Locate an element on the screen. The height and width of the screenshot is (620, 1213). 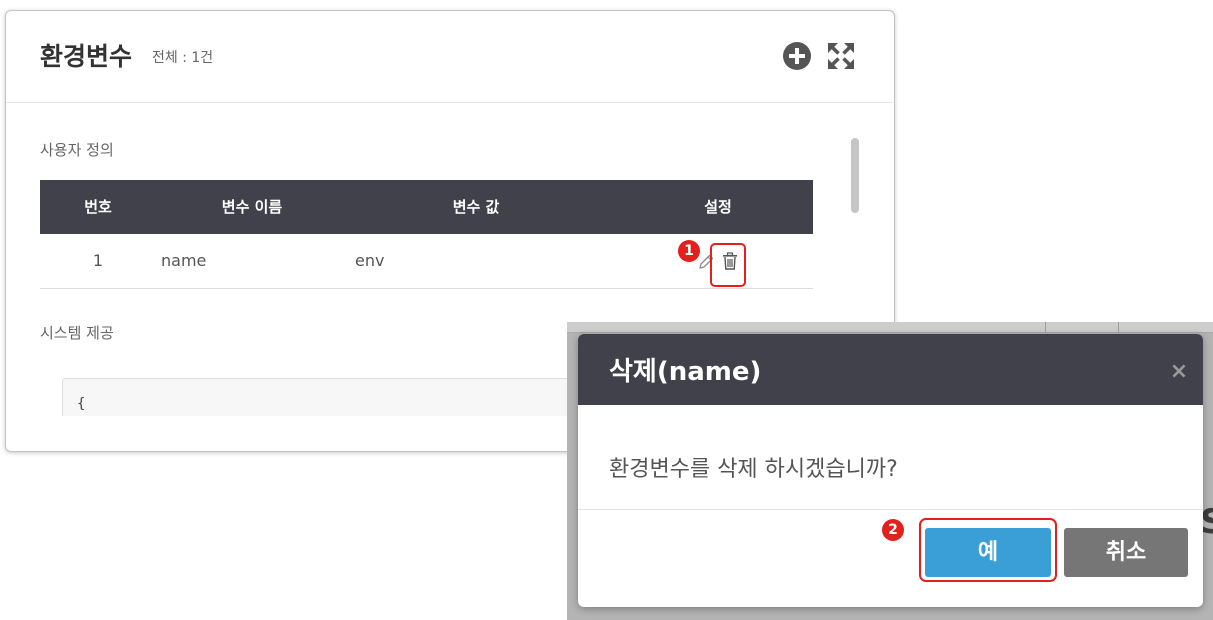
close-icon: × is located at coordinates (1179, 372).